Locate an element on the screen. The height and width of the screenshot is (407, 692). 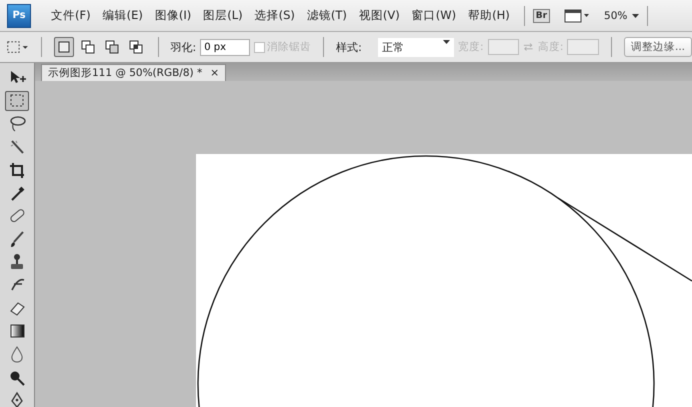
menu-item: 图像(I) is located at coordinates (173, 15).